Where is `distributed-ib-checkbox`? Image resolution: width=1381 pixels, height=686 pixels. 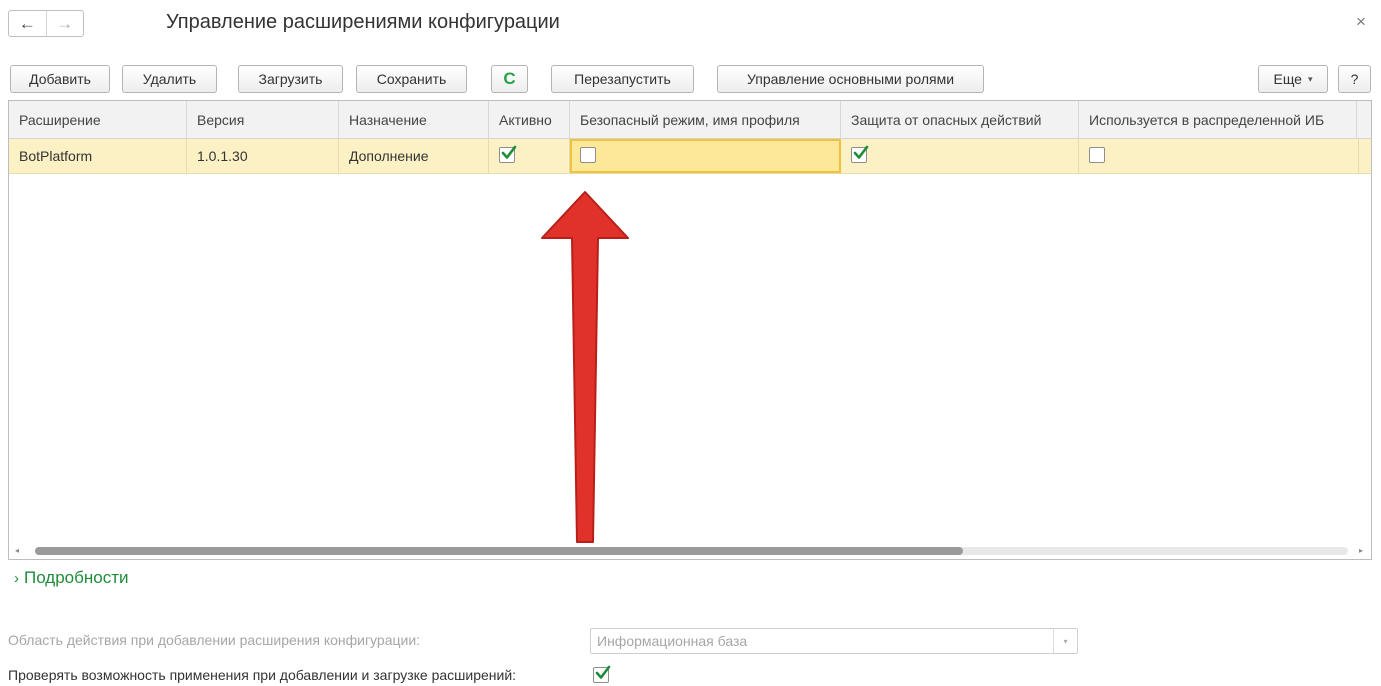 distributed-ib-checkbox is located at coordinates (1097, 155).